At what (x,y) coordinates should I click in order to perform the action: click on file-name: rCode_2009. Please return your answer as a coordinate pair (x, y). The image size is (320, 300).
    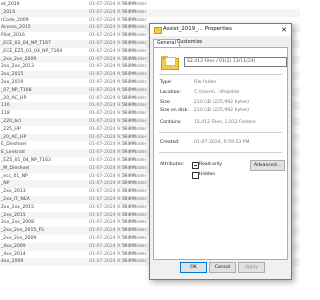
    Looking at the image, I should click on (15, 20).